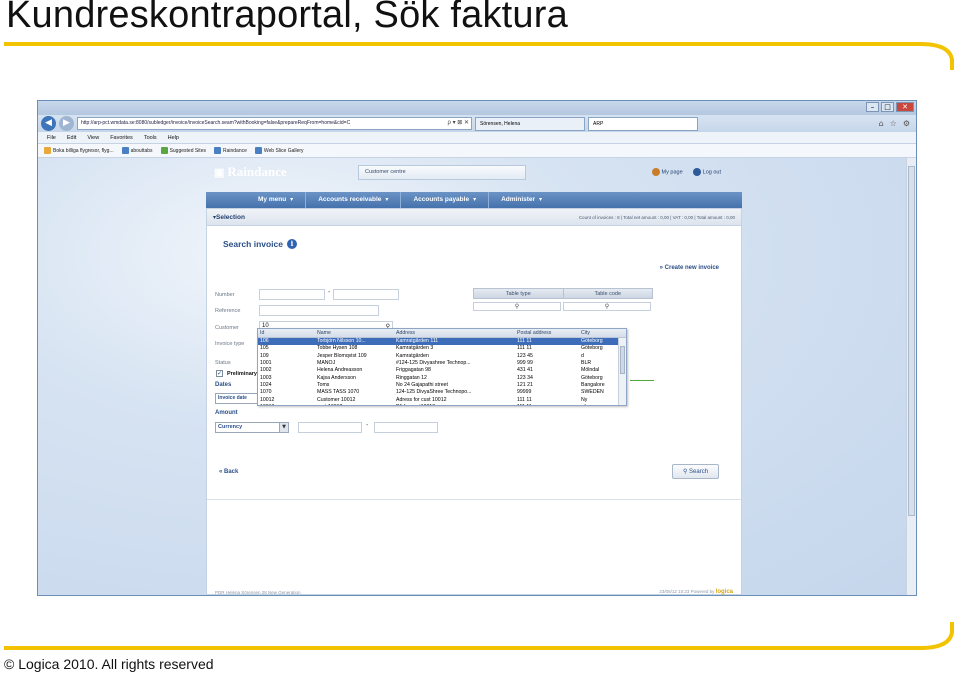 This screenshot has width=960, height=674. What do you see at coordinates (337, 348) in the screenshot?
I see `dropdown-cell: Tobbe Hysen 108` at bounding box center [337, 348].